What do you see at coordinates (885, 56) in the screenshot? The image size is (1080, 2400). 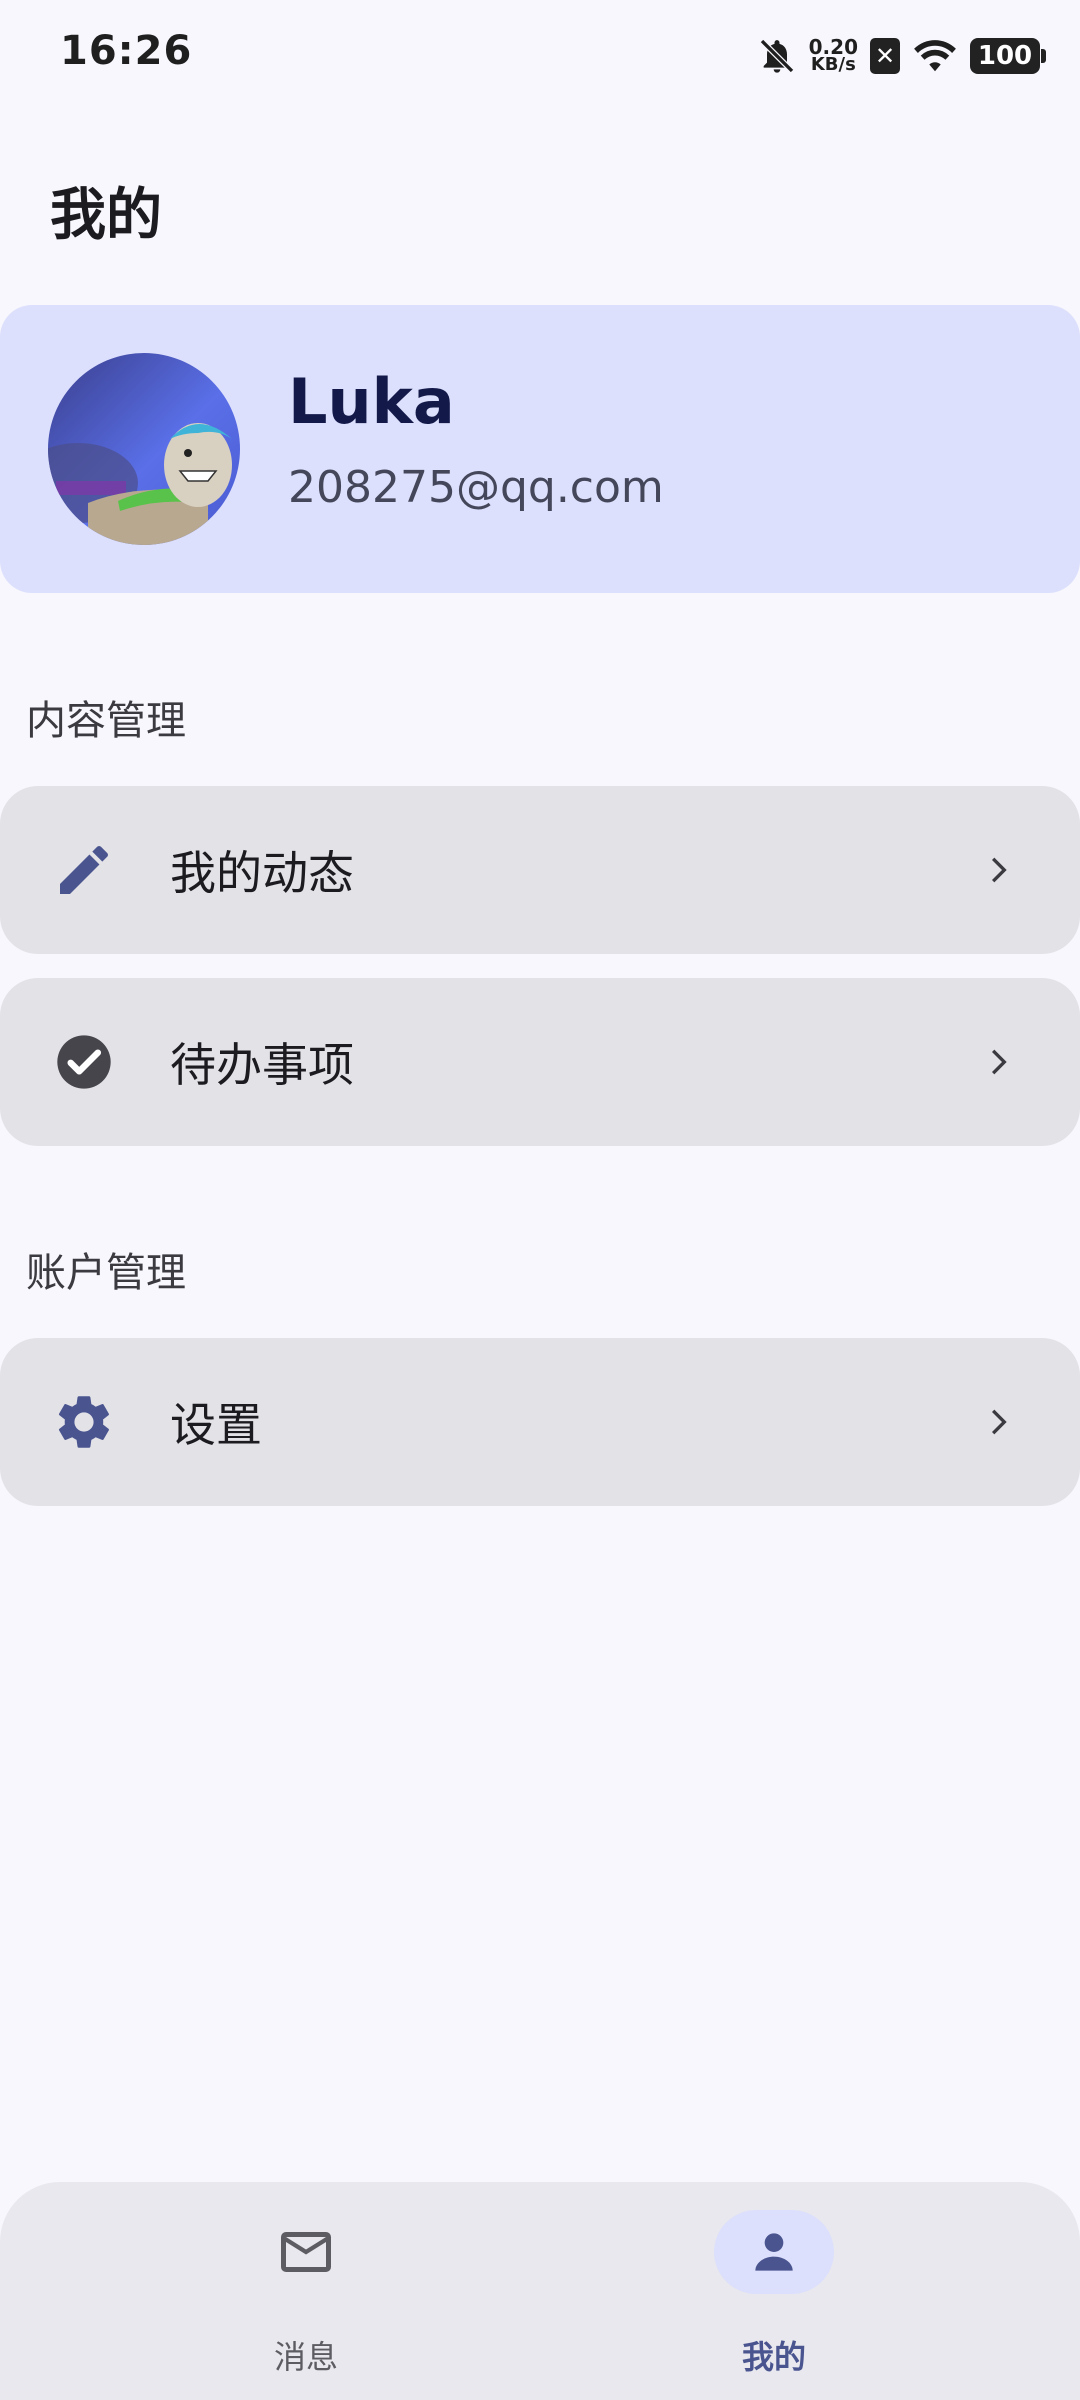 I see `sim-x-icon: ✕` at bounding box center [885, 56].